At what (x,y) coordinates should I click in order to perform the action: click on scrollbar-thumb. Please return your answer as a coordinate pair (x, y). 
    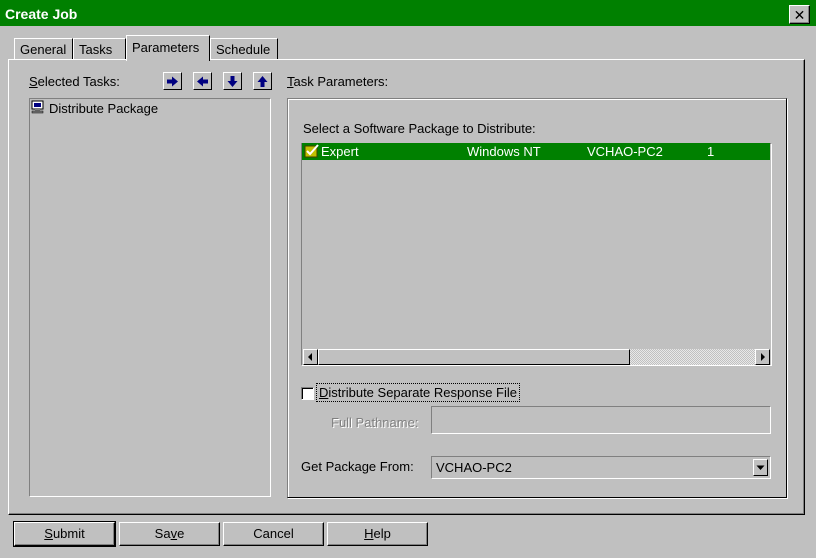
    Looking at the image, I should click on (474, 357).